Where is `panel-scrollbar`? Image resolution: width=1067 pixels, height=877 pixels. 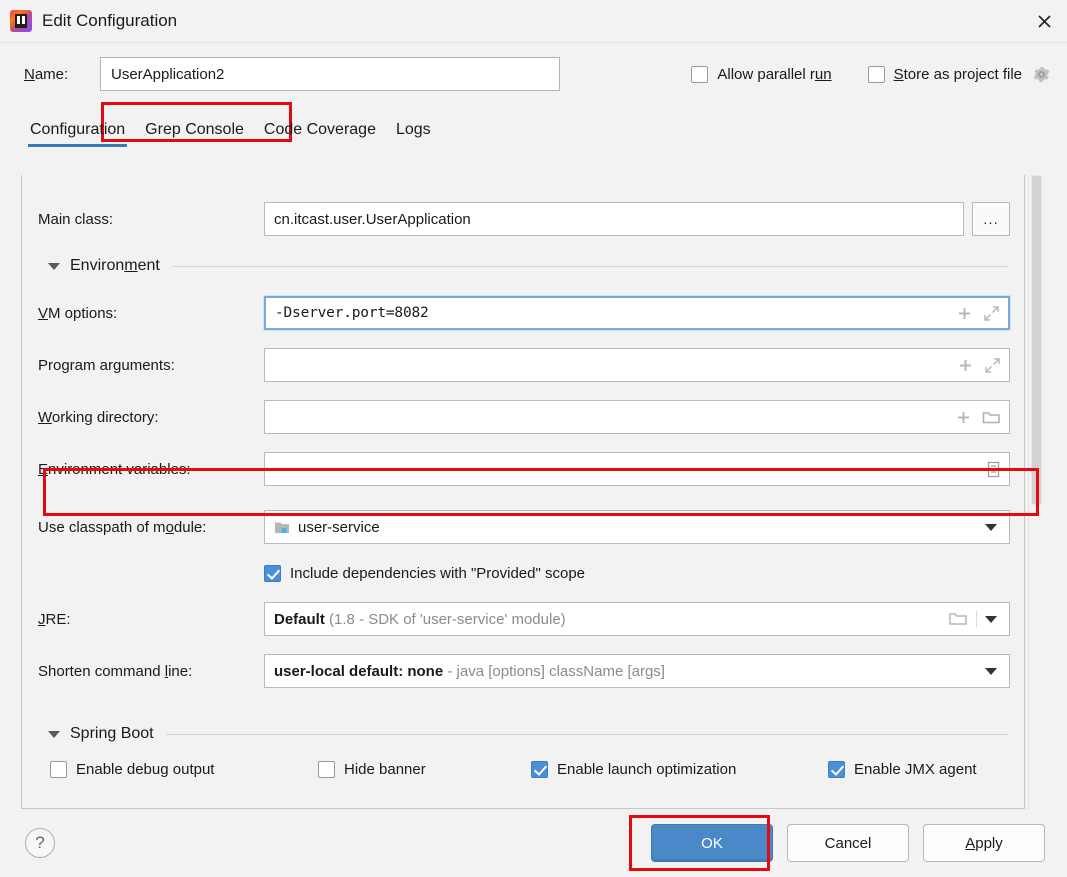
panel-scrollbar is located at coordinates (1035, 492).